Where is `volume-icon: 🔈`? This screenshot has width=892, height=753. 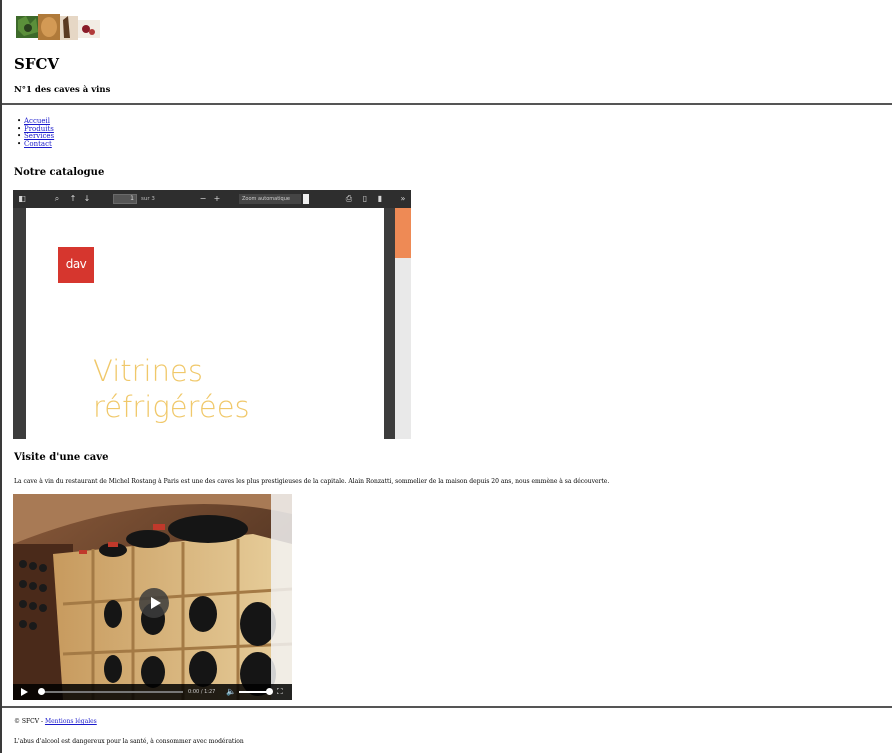
volume-icon: 🔈 is located at coordinates (231, 692).